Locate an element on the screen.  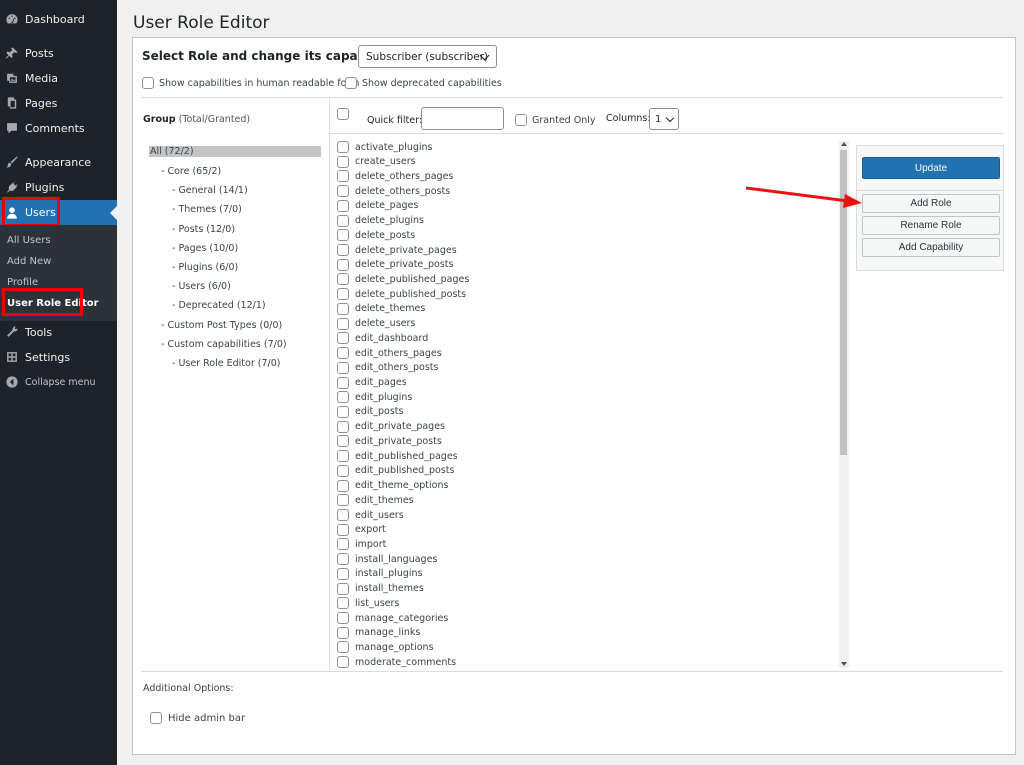
capability-item: edit_posts is located at coordinates (370, 412).